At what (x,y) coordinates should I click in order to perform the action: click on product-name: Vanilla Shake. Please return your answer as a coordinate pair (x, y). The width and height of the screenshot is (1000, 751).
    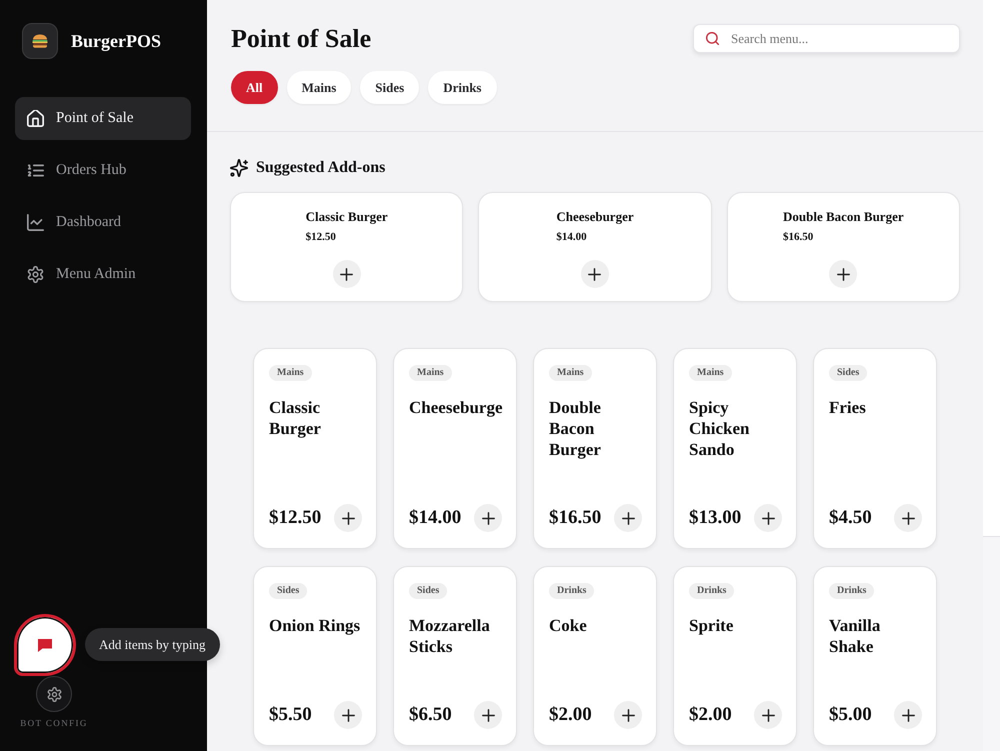
    Looking at the image, I should click on (855, 636).